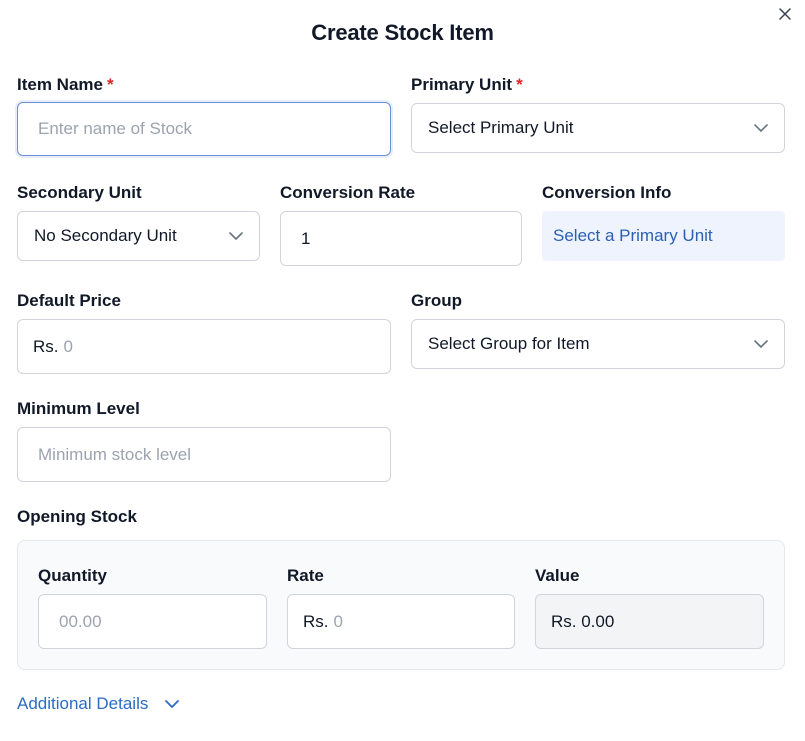  I want to click on close-button, so click(785, 14).